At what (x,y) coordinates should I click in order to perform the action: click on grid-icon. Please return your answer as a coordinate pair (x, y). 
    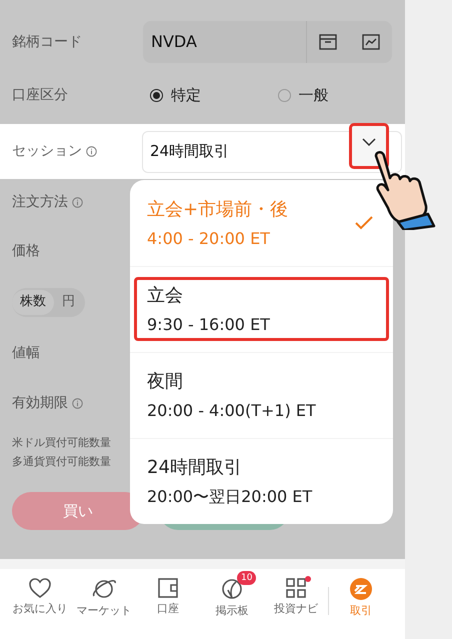
    Looking at the image, I should click on (296, 588).